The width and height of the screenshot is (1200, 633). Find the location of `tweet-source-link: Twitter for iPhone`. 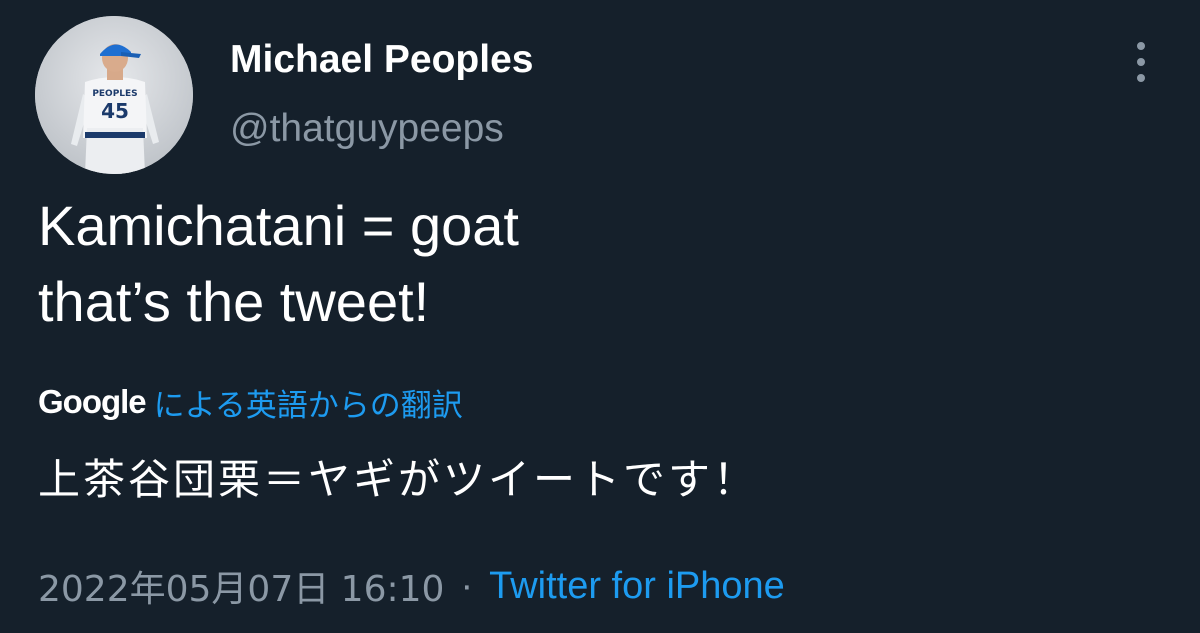

tweet-source-link: Twitter for iPhone is located at coordinates (637, 586).